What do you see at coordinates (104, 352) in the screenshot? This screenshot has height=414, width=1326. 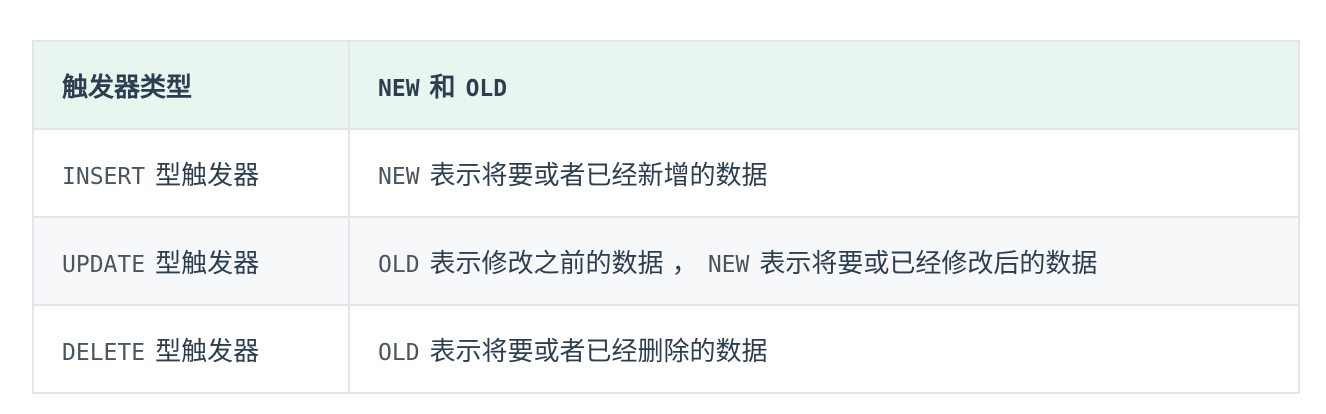 I see `trigger-type-code: DELETE` at bounding box center [104, 352].